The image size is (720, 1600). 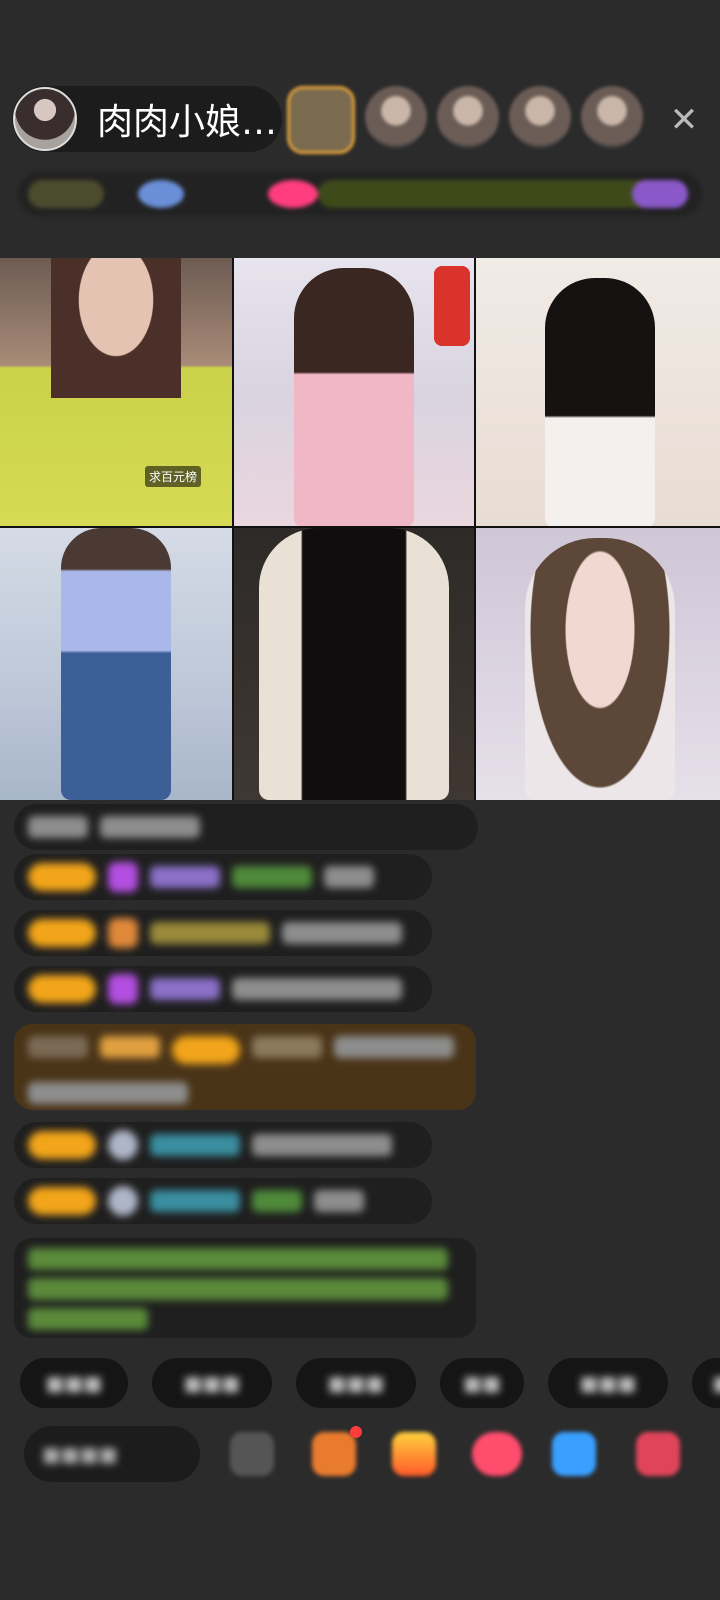 I want to click on viewer-avatar-list, so click(x=465, y=120).